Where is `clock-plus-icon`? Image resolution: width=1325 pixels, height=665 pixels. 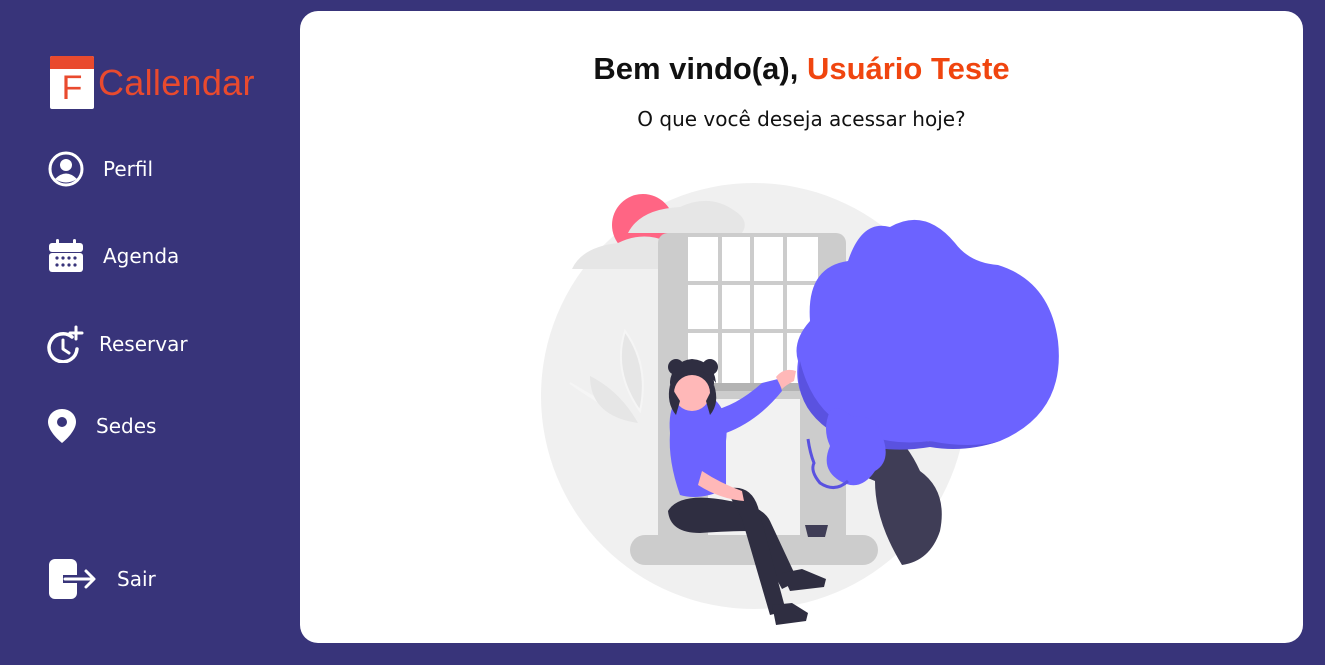
clock-plus-icon is located at coordinates (65, 344).